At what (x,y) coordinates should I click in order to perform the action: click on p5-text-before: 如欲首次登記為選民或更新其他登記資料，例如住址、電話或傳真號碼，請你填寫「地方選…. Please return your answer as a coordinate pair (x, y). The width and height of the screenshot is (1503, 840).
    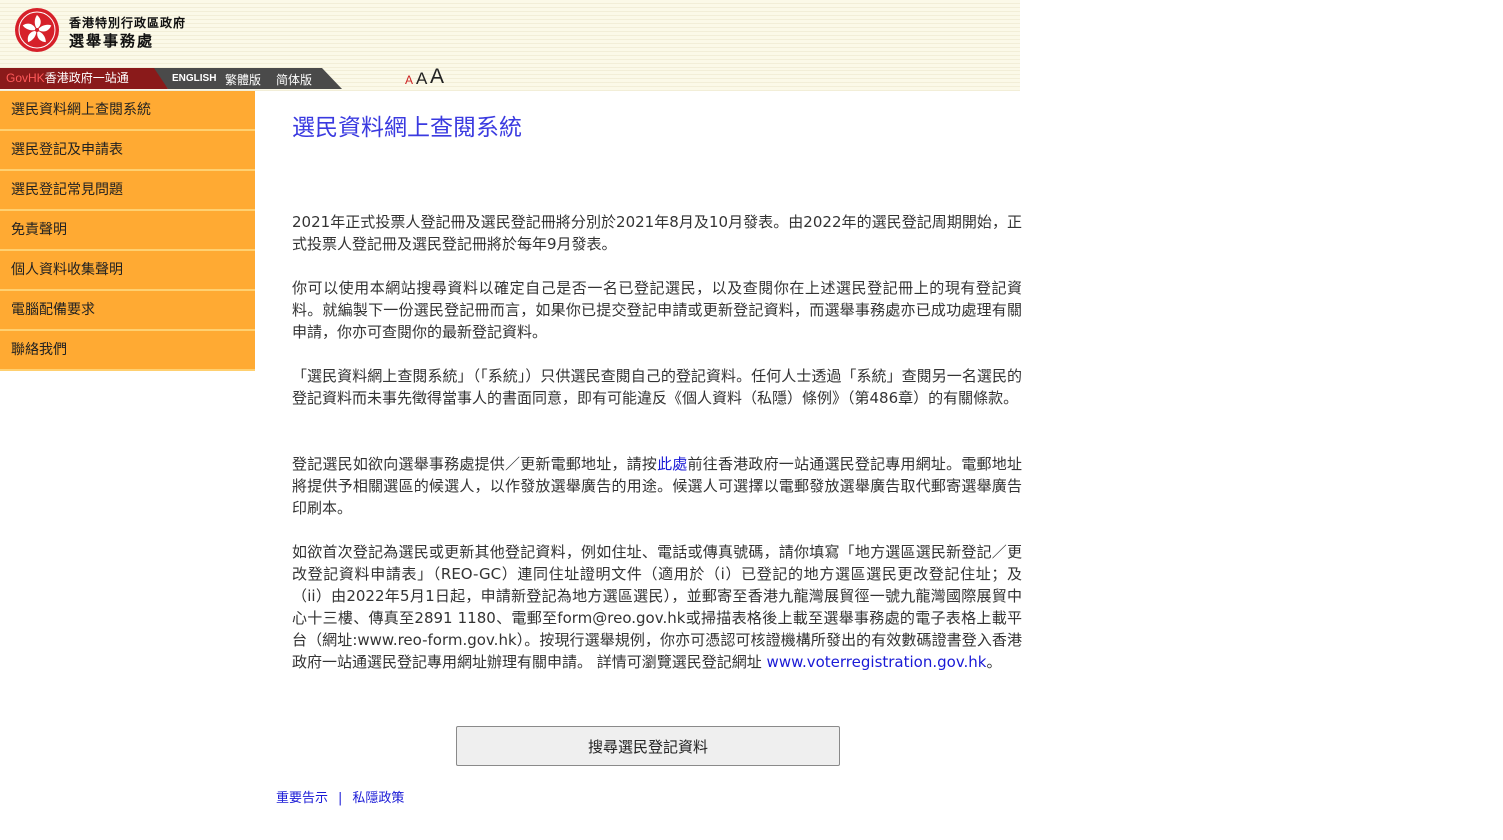
    Looking at the image, I should click on (657, 607).